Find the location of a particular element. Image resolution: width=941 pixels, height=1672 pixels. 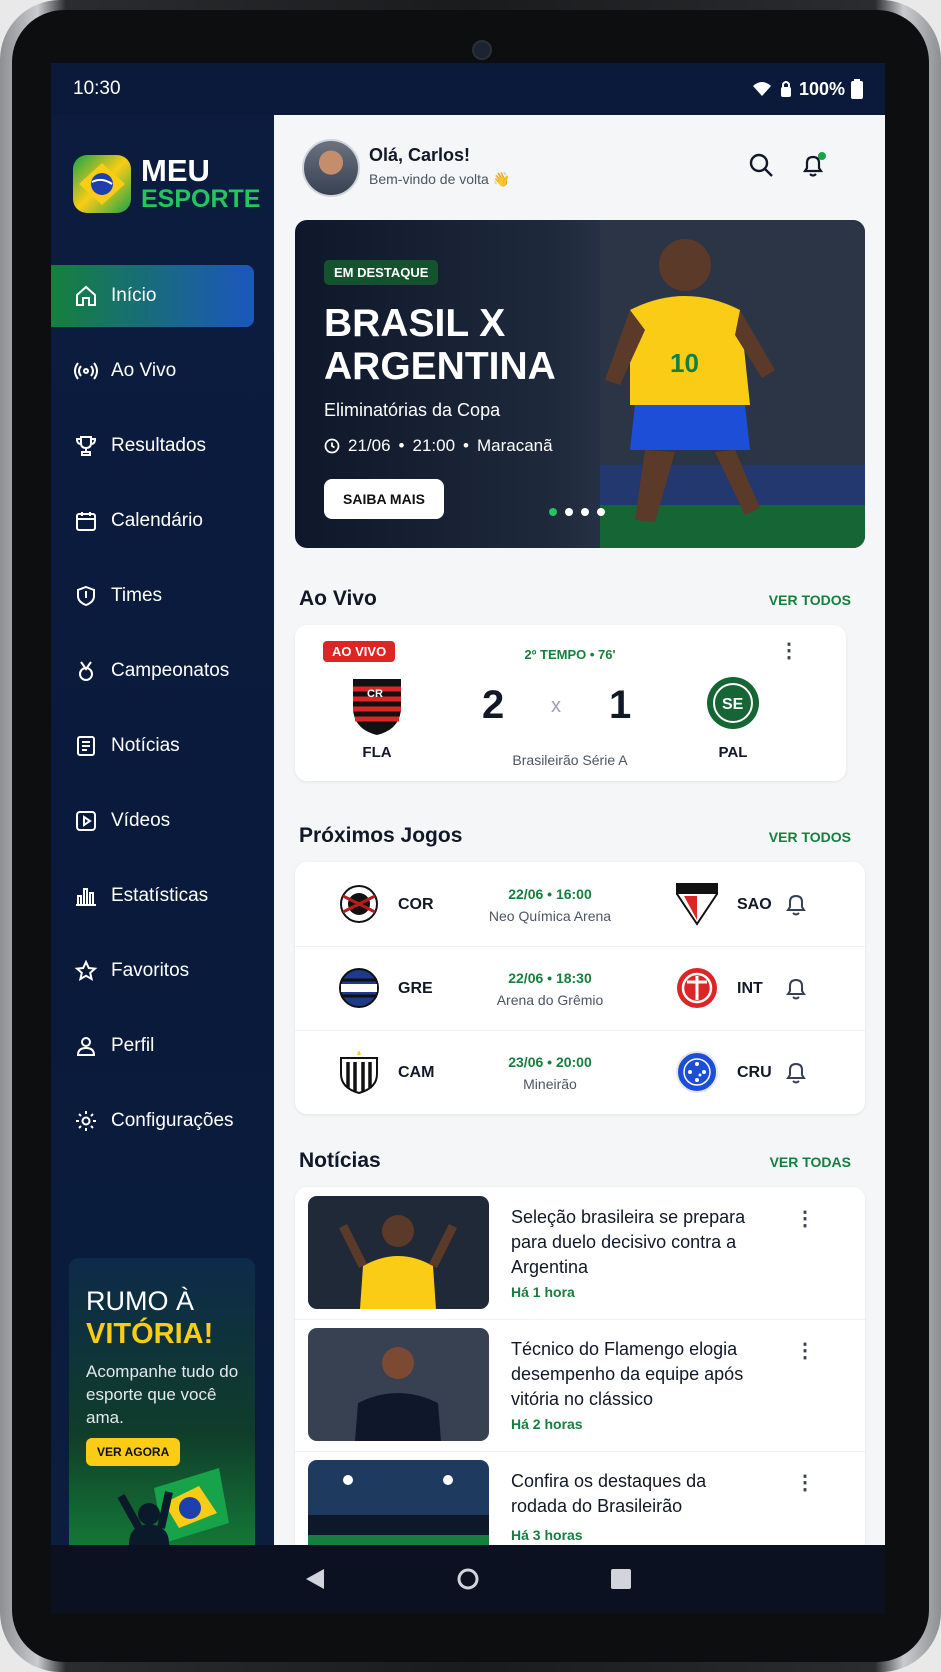

match-datetime: 22/06 • 16:00 is located at coordinates (550, 894).